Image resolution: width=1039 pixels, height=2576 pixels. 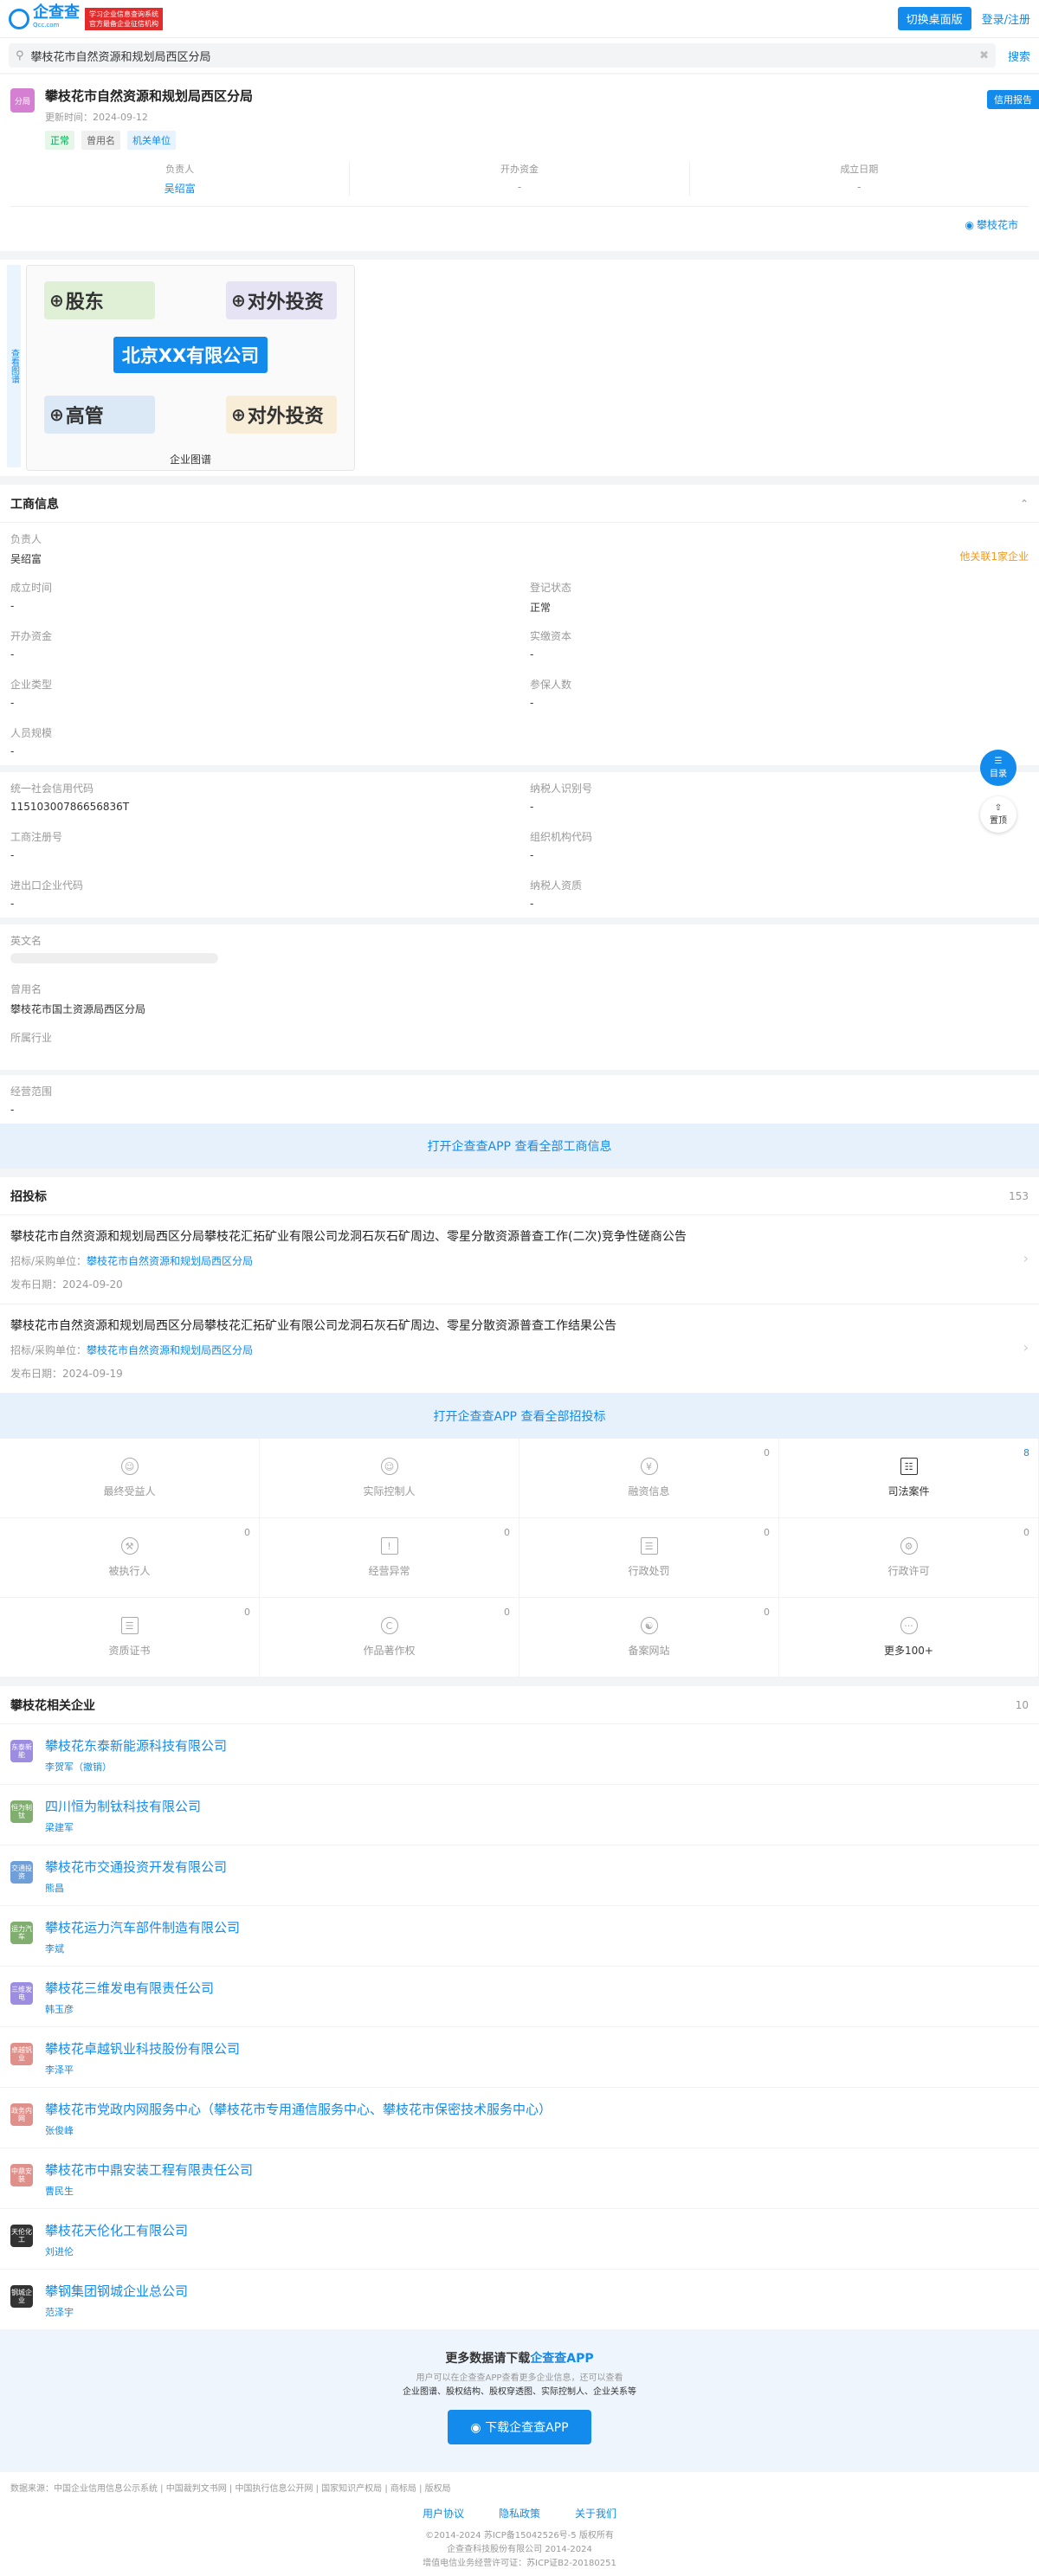 I want to click on related-company-item: 交通投资 攀枝花市交通投资开发有限公司 熊昌, so click(x=519, y=1875).